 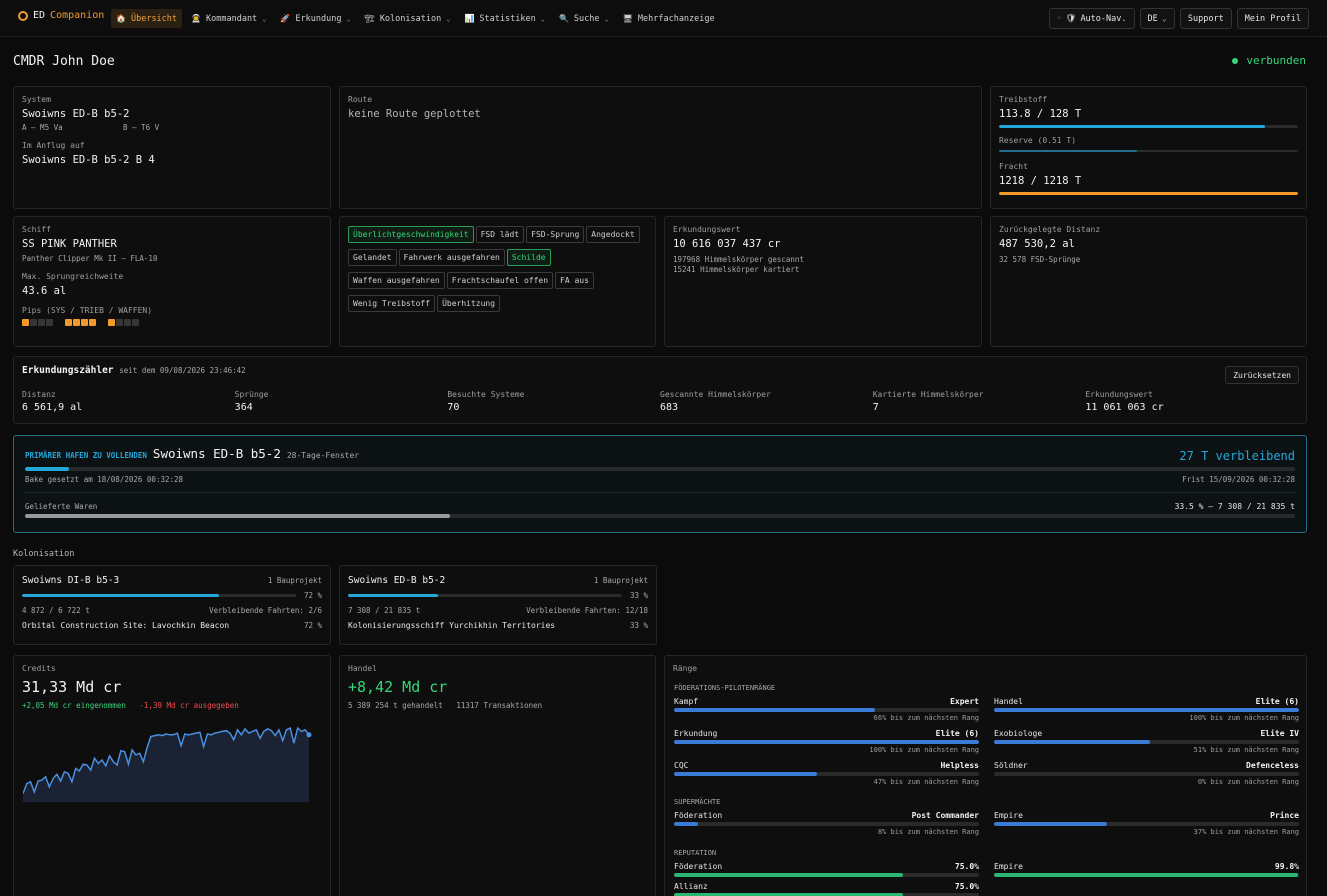 I want to click on auto-nav-toggle: ◦ 🛡 Auto-Nav., so click(x=1091, y=18).